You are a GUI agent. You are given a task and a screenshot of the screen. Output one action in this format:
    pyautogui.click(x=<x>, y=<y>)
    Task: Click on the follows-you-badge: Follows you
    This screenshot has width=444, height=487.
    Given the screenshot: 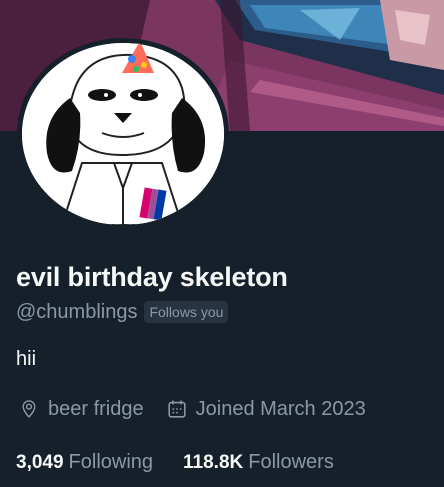 What is the action you would take?
    pyautogui.click(x=186, y=312)
    